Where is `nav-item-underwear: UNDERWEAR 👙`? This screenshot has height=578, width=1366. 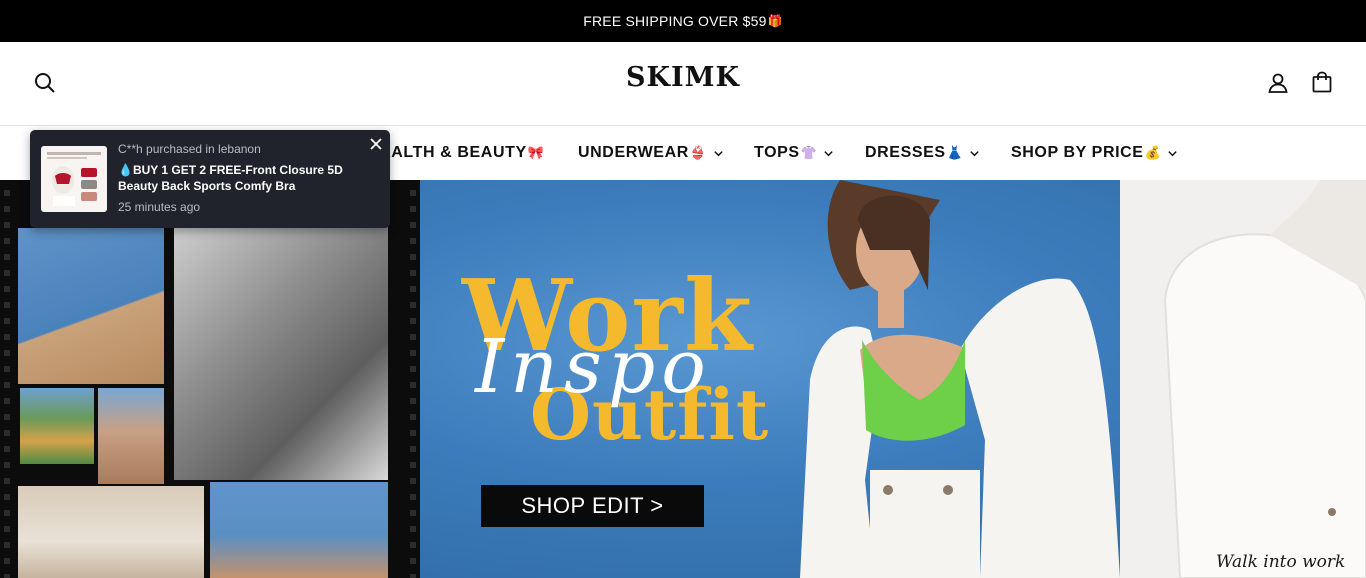 nav-item-underwear: UNDERWEAR 👙 is located at coordinates (651, 153).